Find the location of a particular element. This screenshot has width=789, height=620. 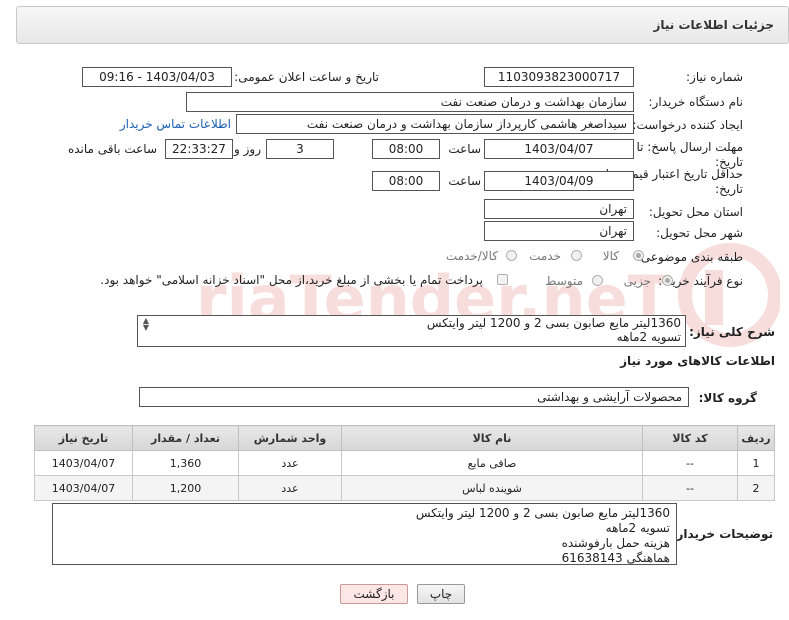

validity-date-field: 1403/04/09 is located at coordinates (559, 181).